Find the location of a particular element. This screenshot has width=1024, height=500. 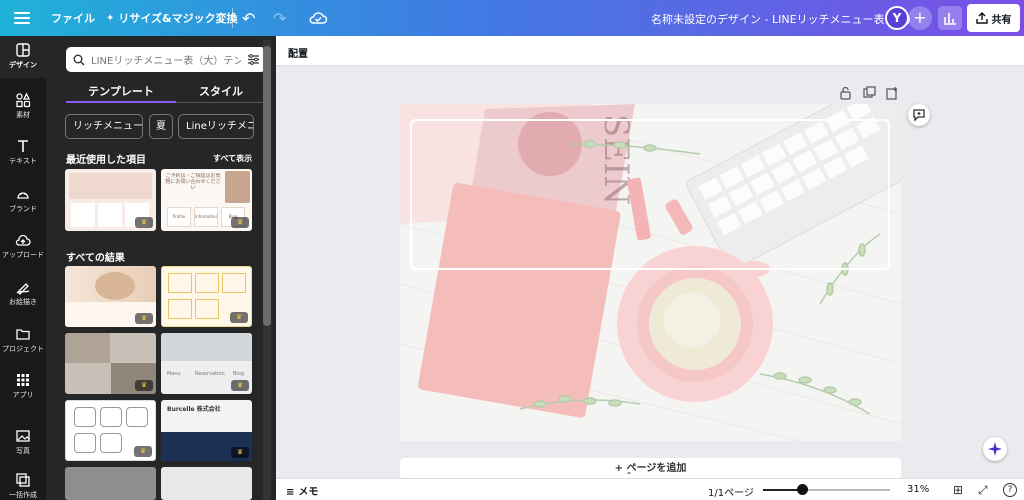

zoom-slider is located at coordinates (826, 489).